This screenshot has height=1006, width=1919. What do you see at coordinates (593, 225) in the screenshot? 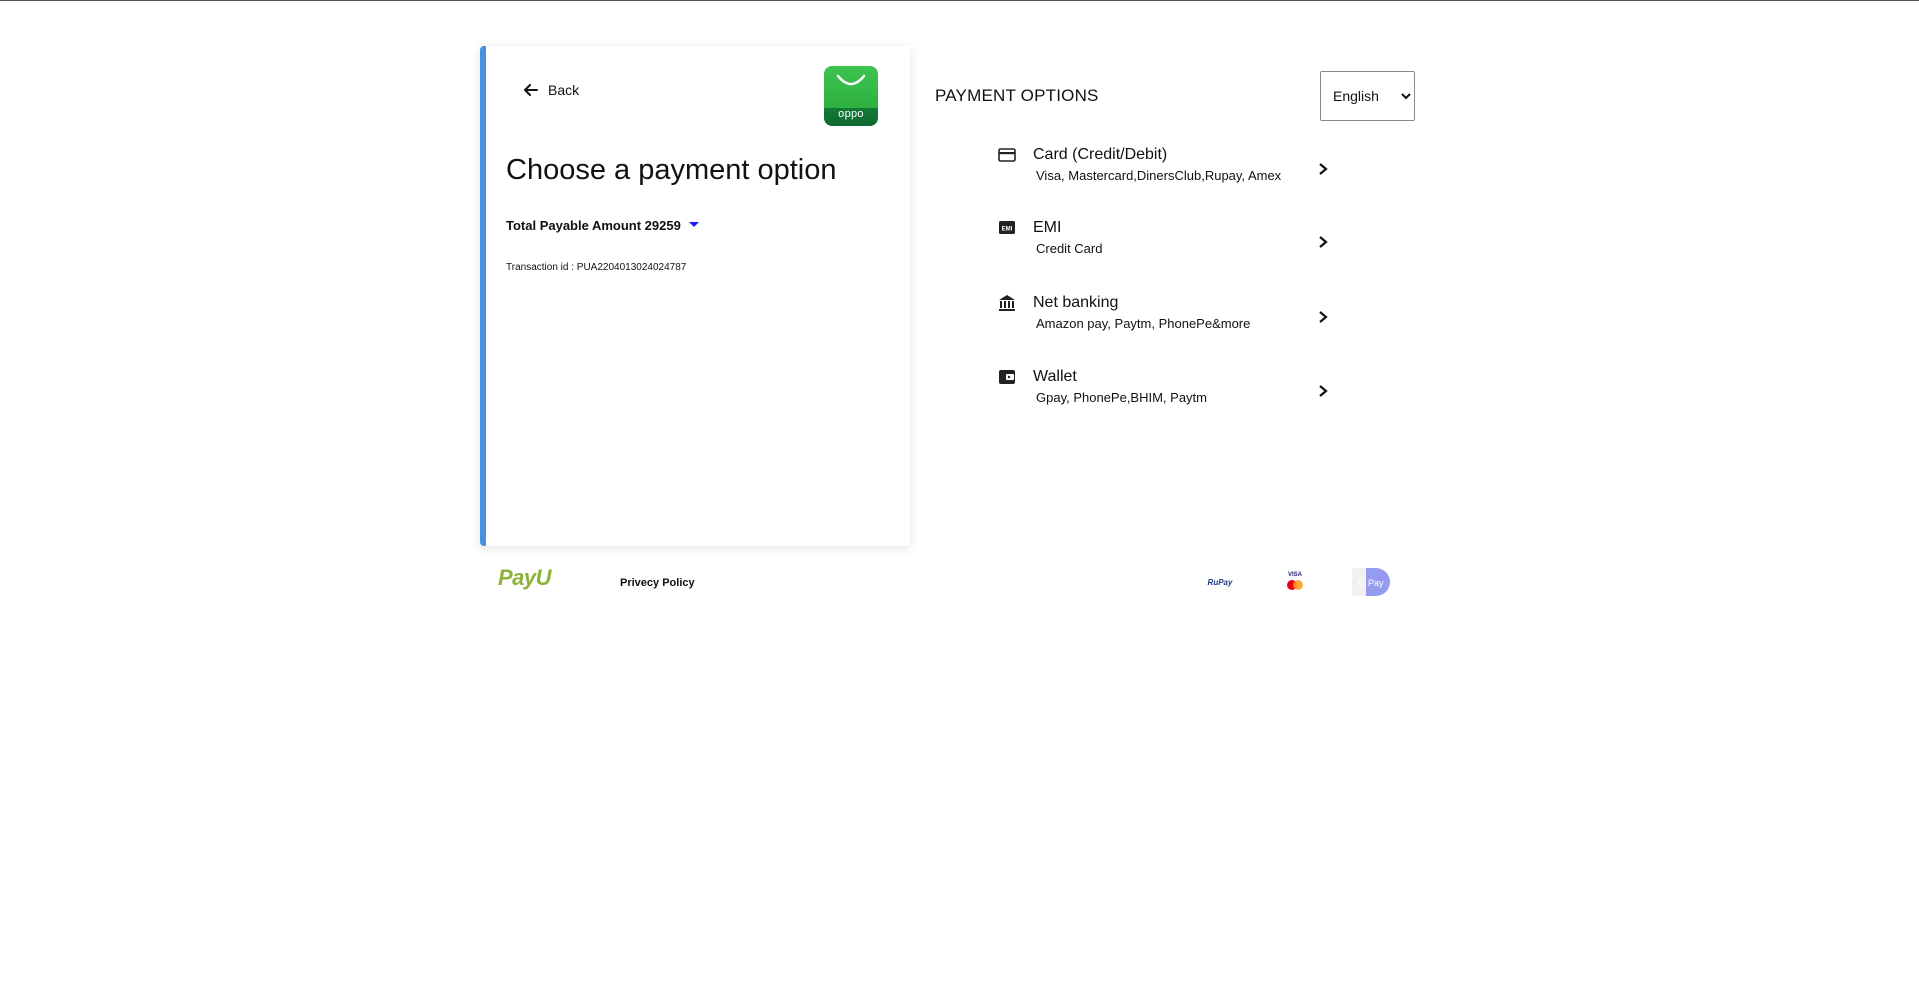
I see `amount-label: Total Payable Amount 29259` at bounding box center [593, 225].